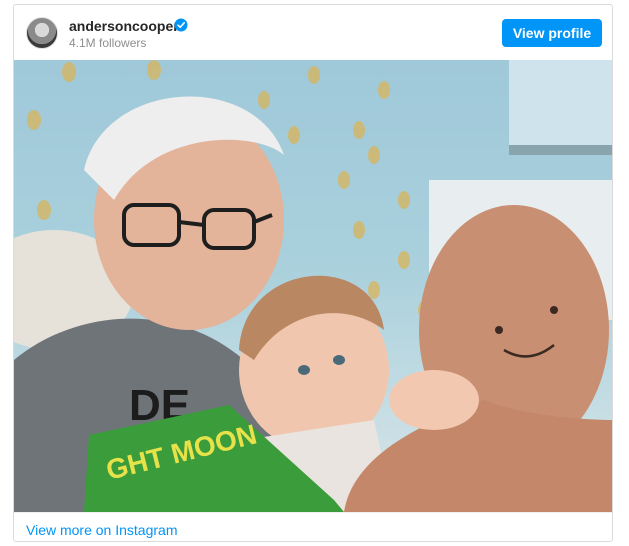 The height and width of the screenshot is (546, 629). Describe the element at coordinates (313, 526) in the screenshot. I see `post-footer: View more on Instagram` at that location.